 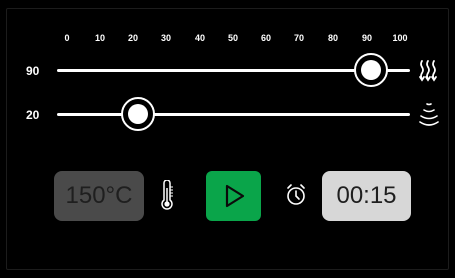 What do you see at coordinates (370, 70) in the screenshot?
I see `slider-1-knob` at bounding box center [370, 70].